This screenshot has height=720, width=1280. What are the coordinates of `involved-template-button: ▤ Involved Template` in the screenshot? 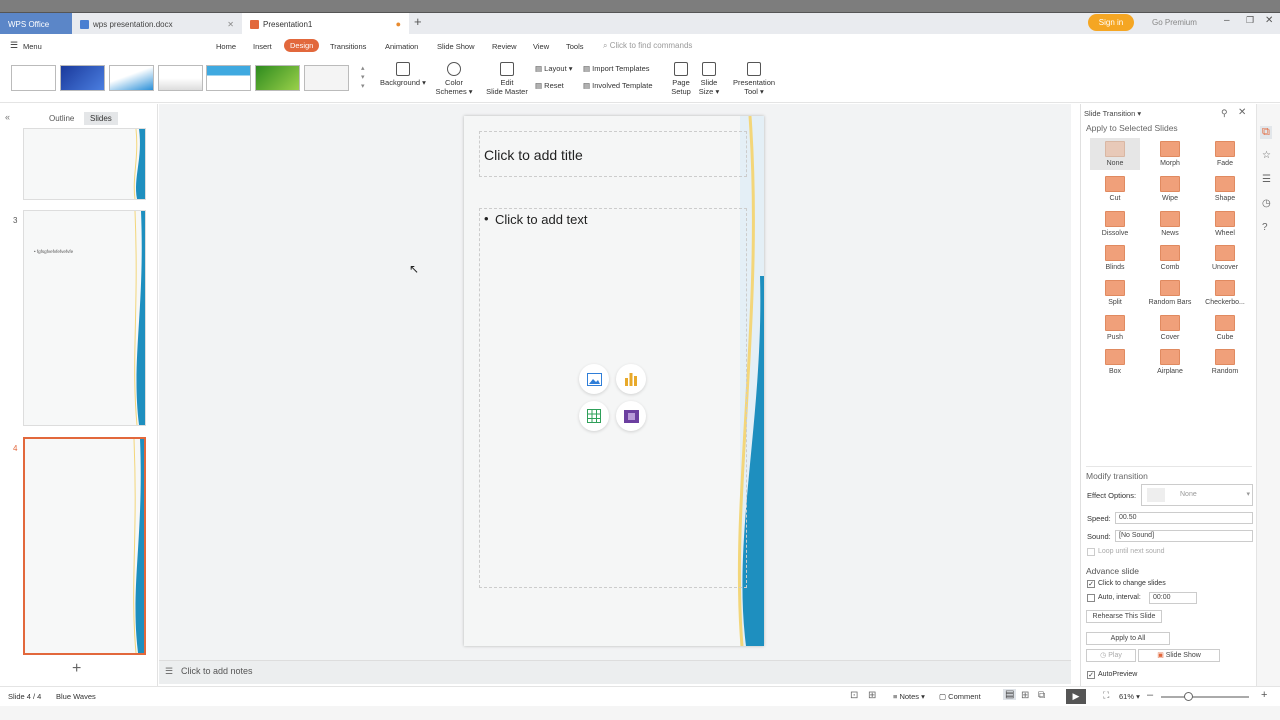 It's located at (618, 85).